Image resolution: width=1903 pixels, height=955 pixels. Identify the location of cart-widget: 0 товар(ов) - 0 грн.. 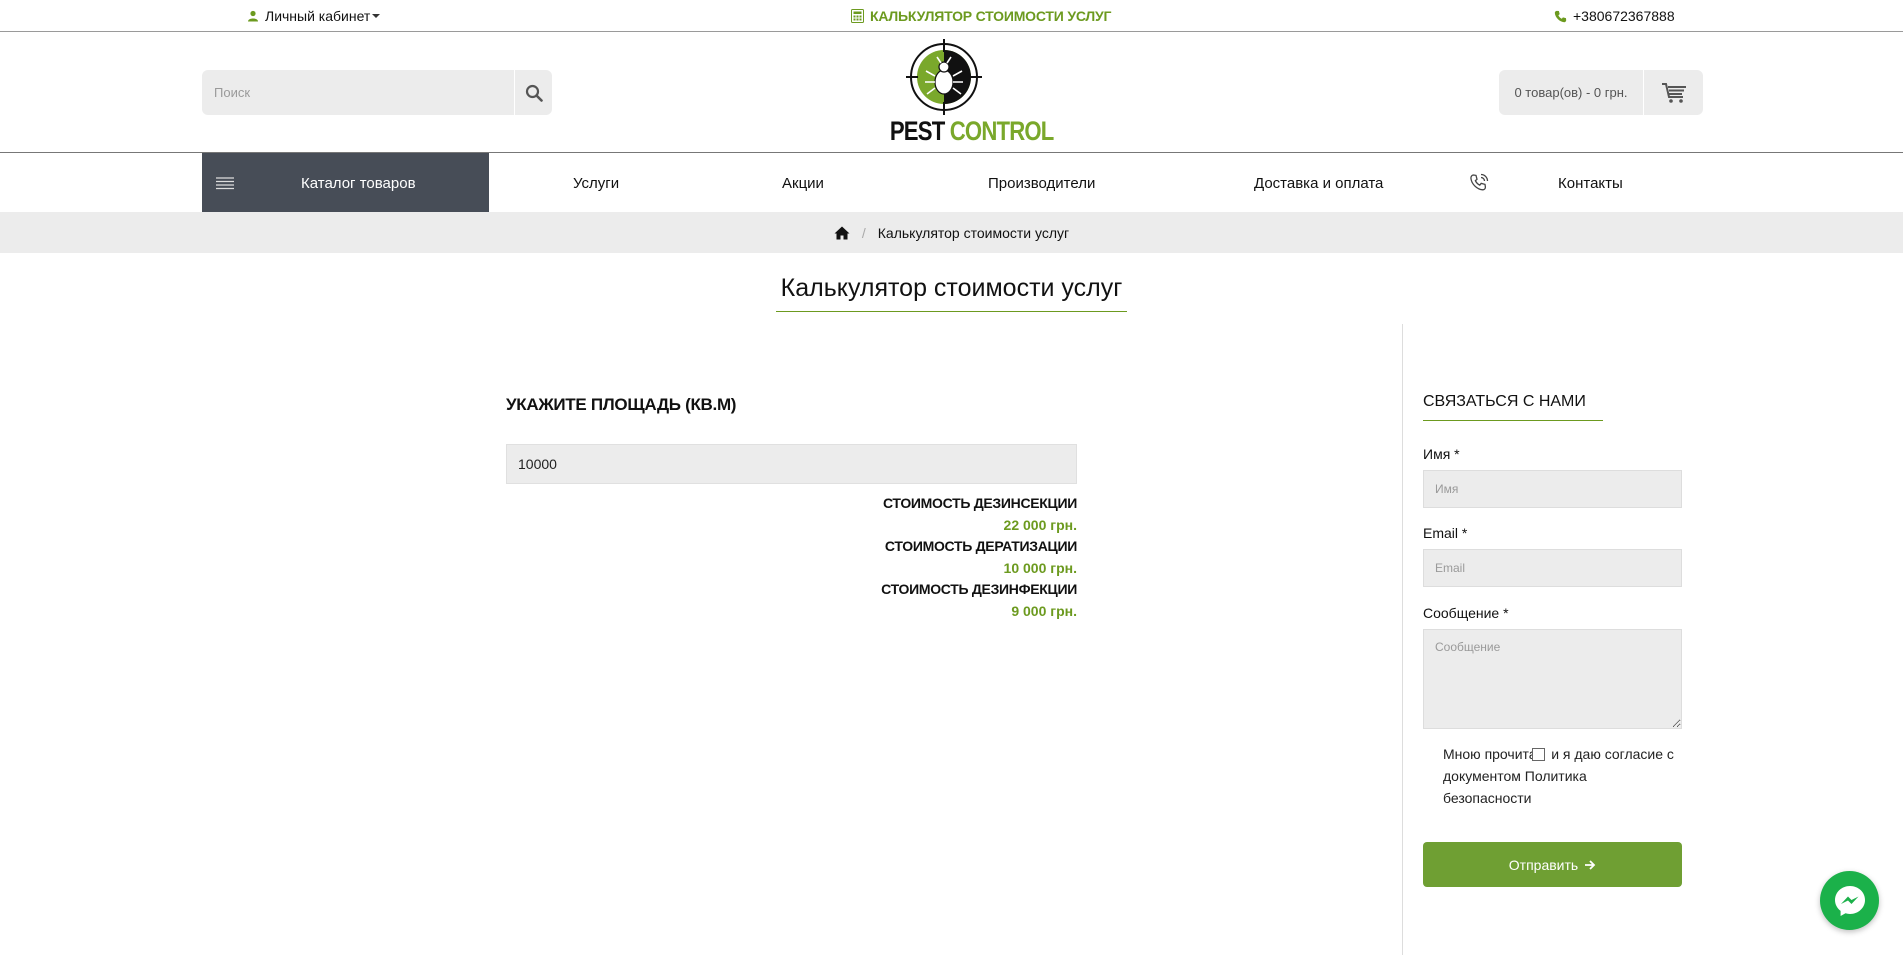
(1601, 92).